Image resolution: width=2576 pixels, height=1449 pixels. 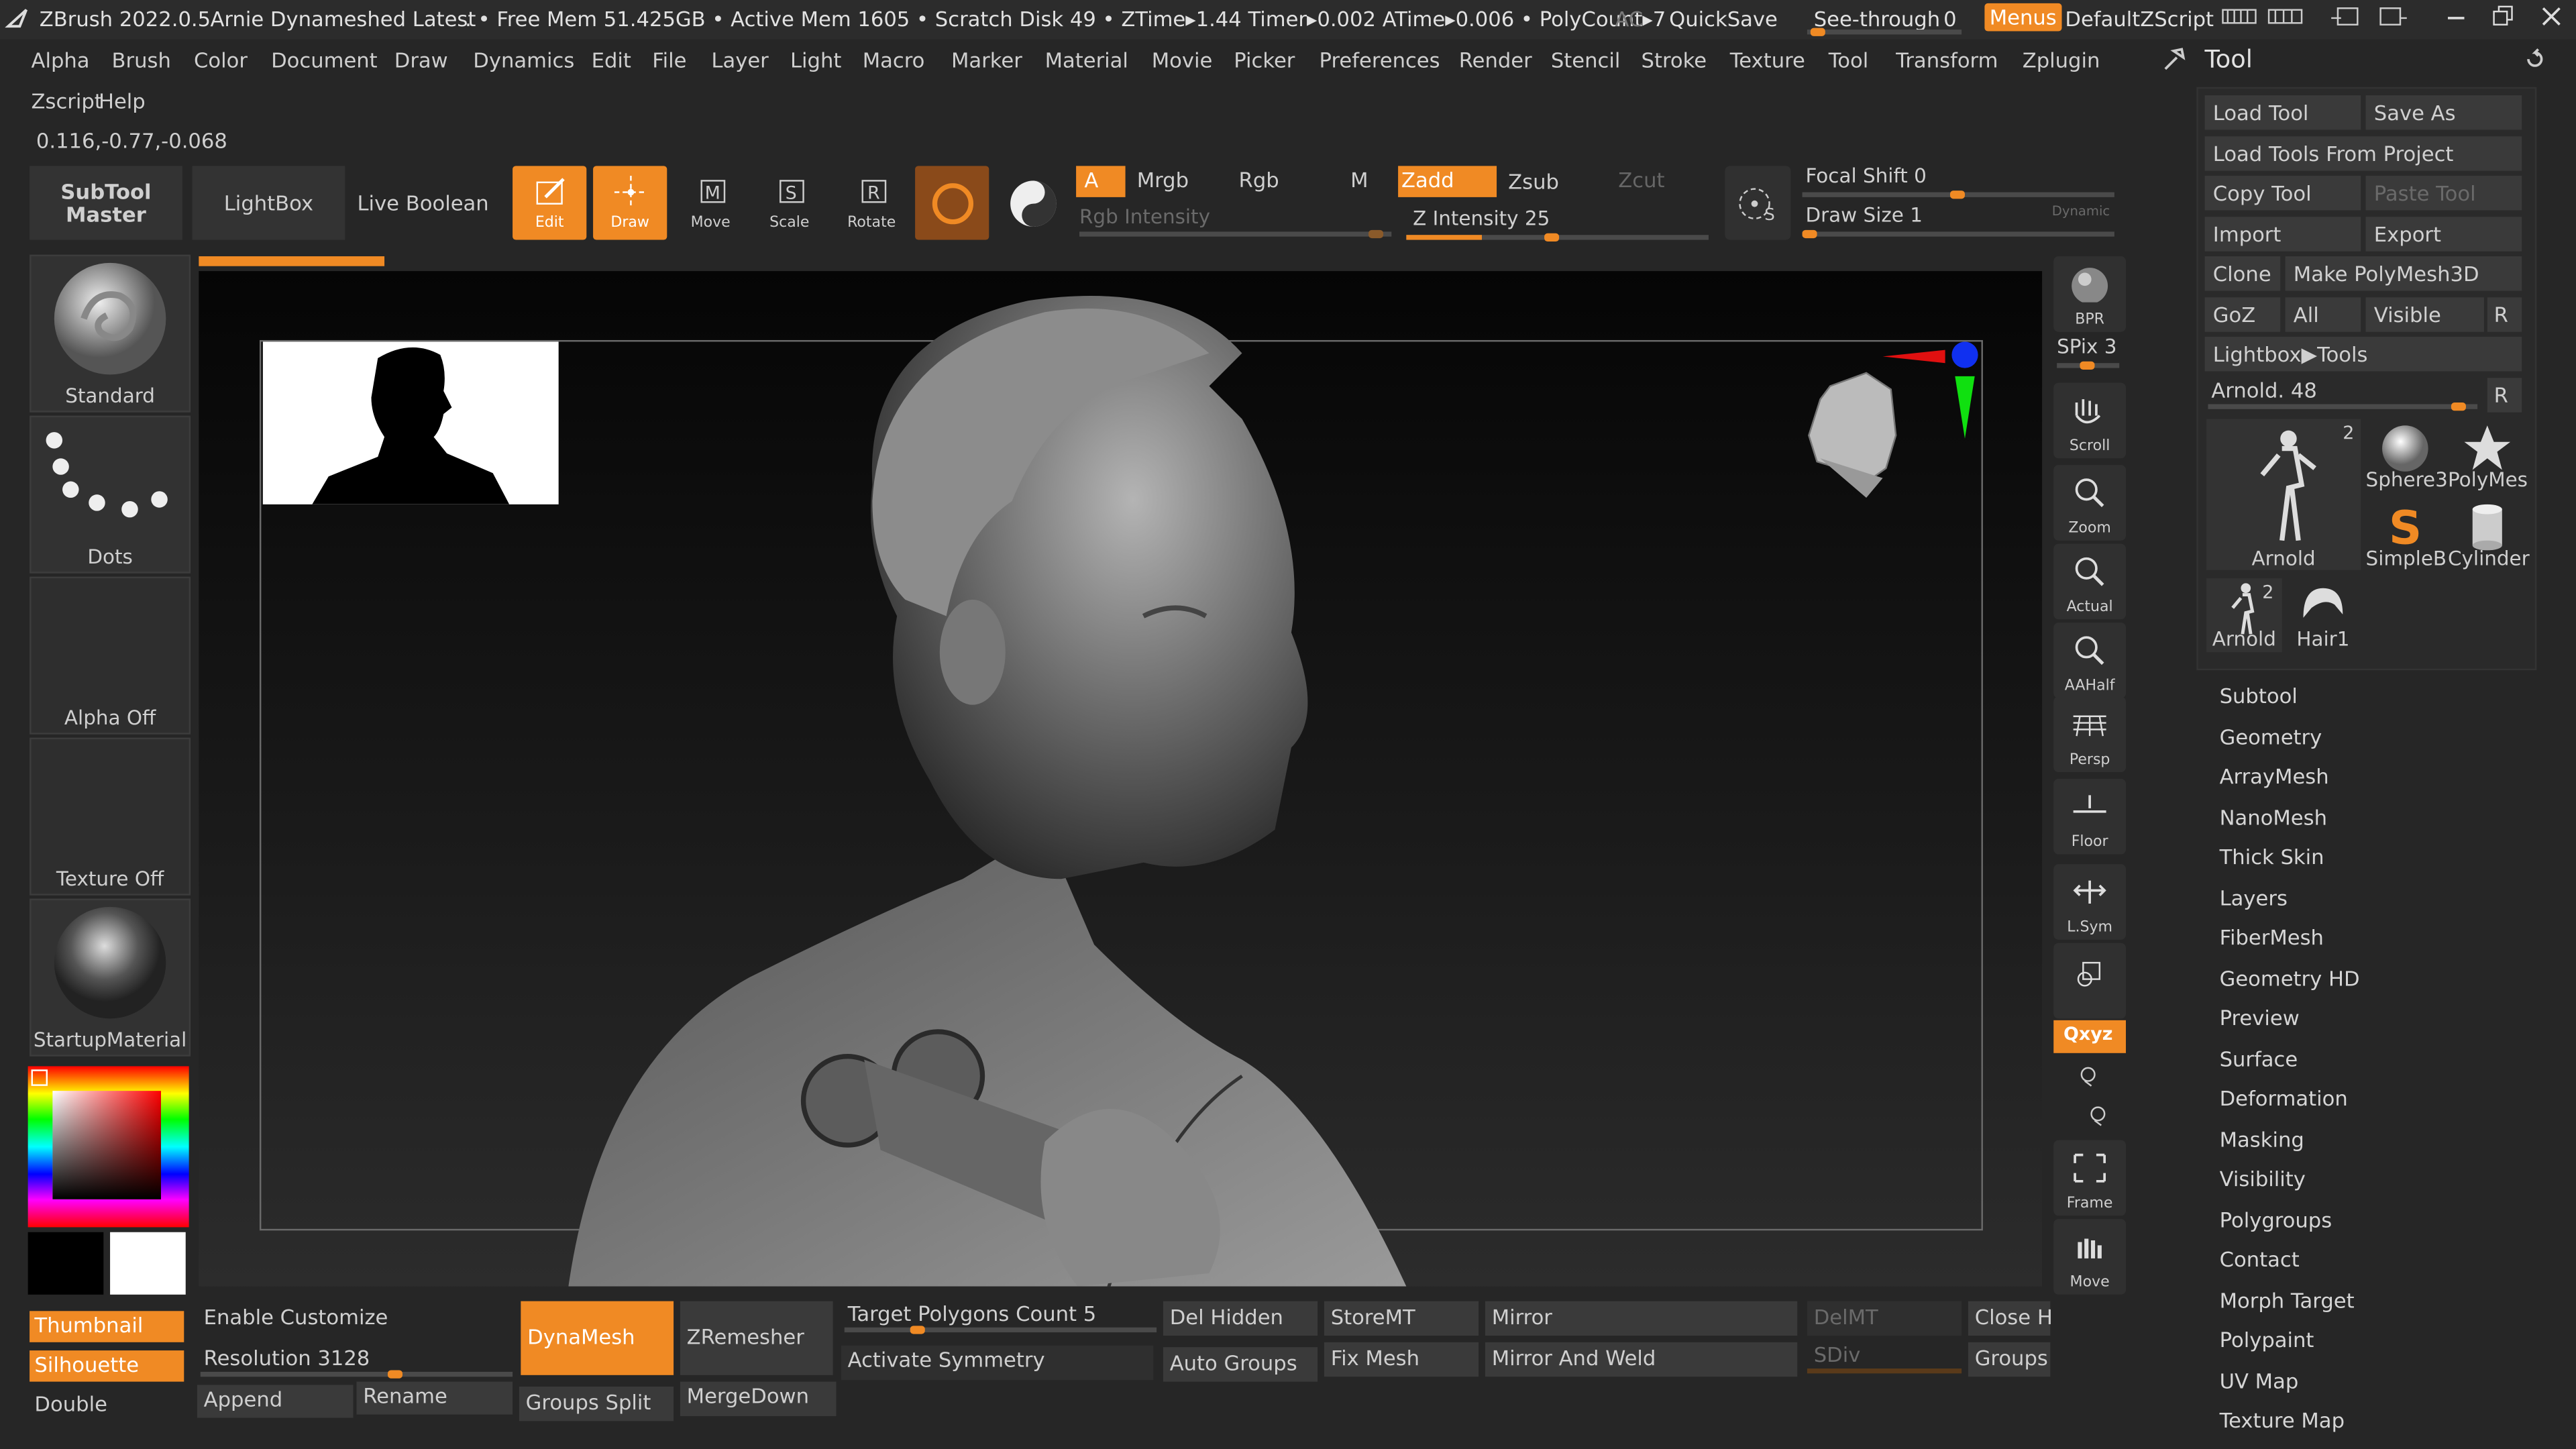 I want to click on zsub-button: Zsub, so click(x=1554, y=183).